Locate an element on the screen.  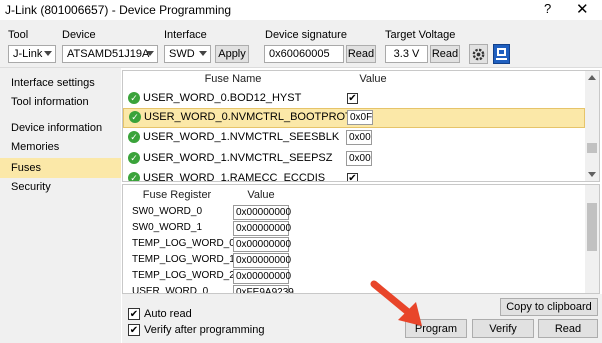
table-row: ✓ USER_WORD_0.BOD12_HYST ✔ is located at coordinates (354, 99).